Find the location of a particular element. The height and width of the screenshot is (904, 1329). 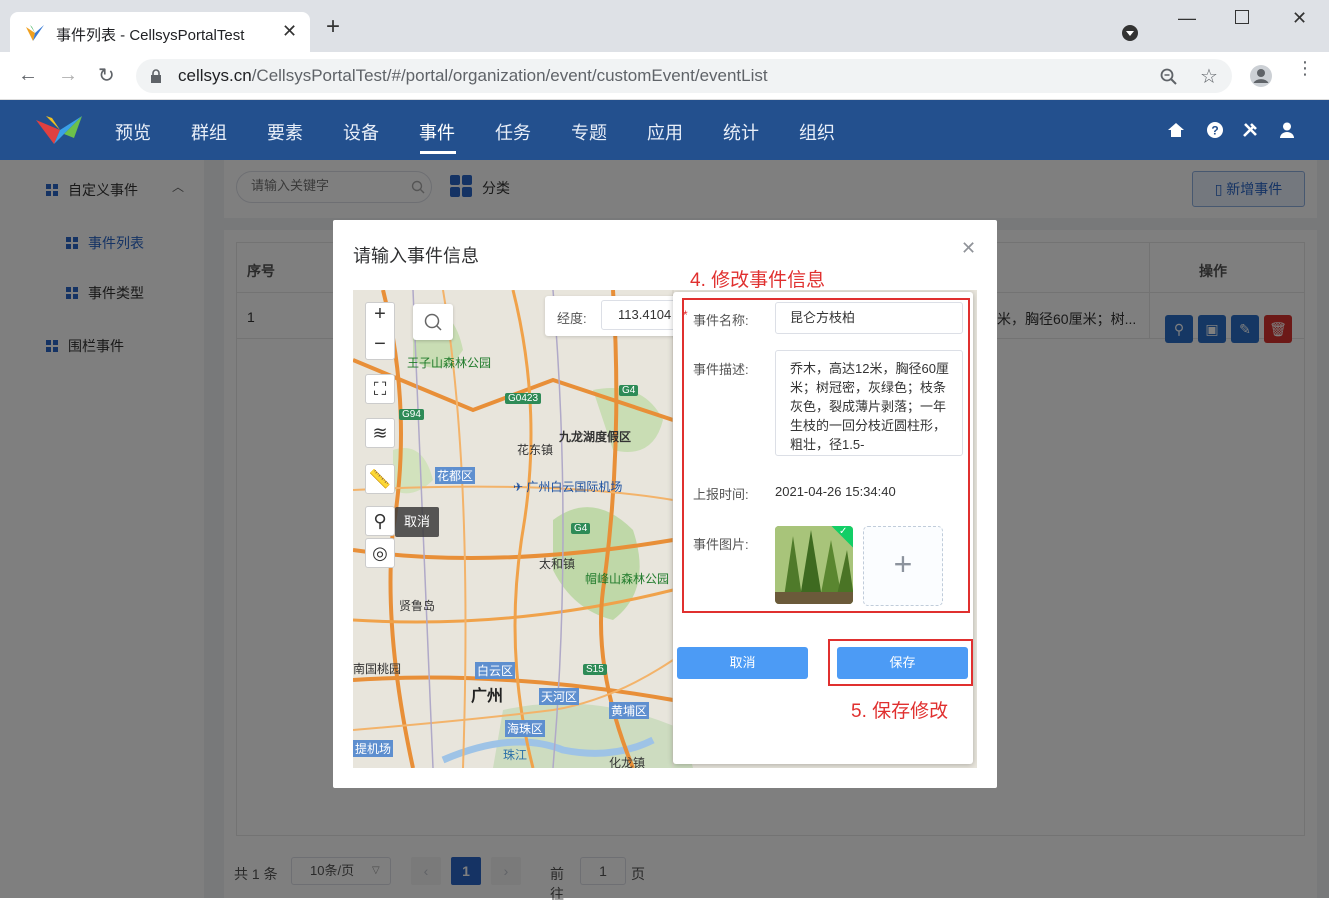

nav-stats: 统计 is located at coordinates (741, 132).